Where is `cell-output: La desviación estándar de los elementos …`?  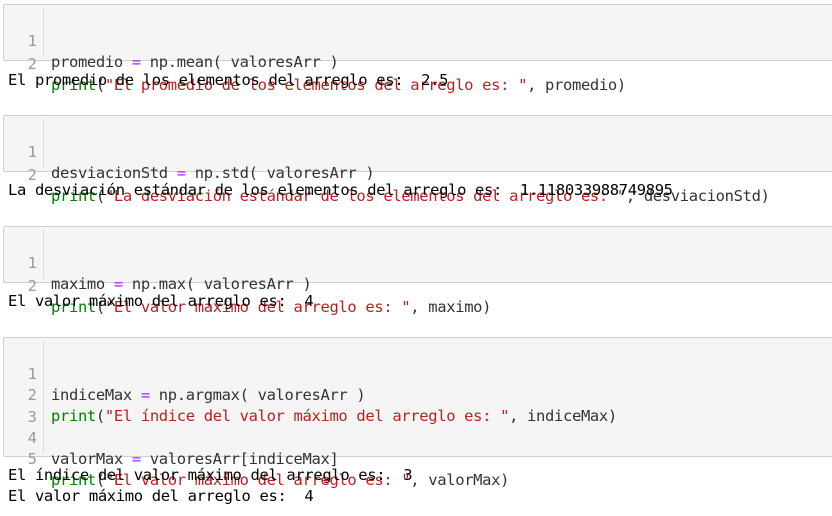
cell-output: La desviación estándar de los elementos … is located at coordinates (340, 190).